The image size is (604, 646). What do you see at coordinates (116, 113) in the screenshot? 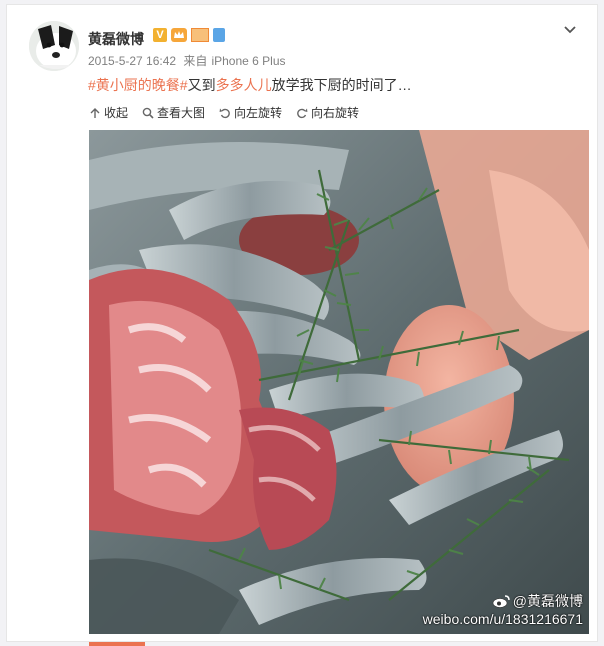
I see `collapse-label: 收起` at bounding box center [116, 113].